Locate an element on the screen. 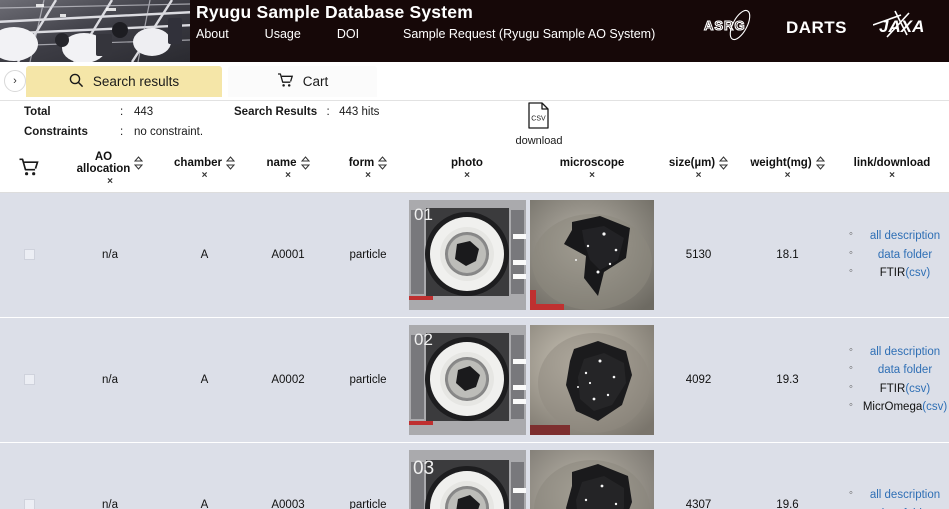  tab-cart: Cart is located at coordinates (302, 81).